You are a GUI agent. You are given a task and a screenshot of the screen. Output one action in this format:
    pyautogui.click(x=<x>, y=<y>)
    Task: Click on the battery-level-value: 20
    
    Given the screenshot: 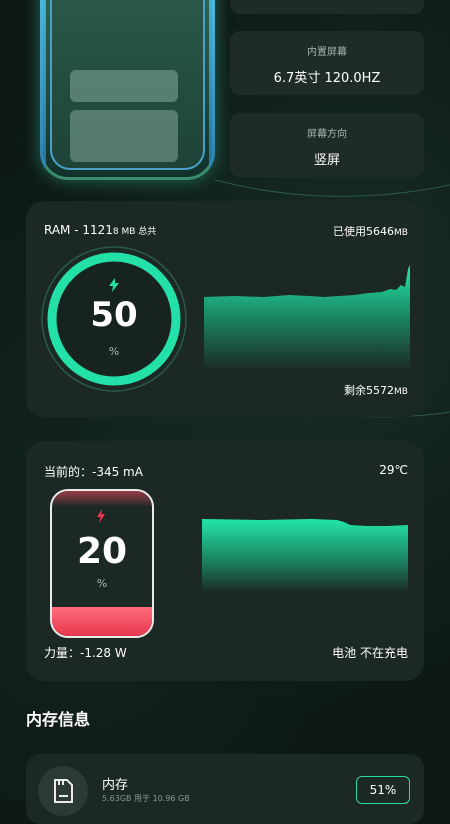 What is the action you would take?
    pyautogui.click(x=102, y=551)
    